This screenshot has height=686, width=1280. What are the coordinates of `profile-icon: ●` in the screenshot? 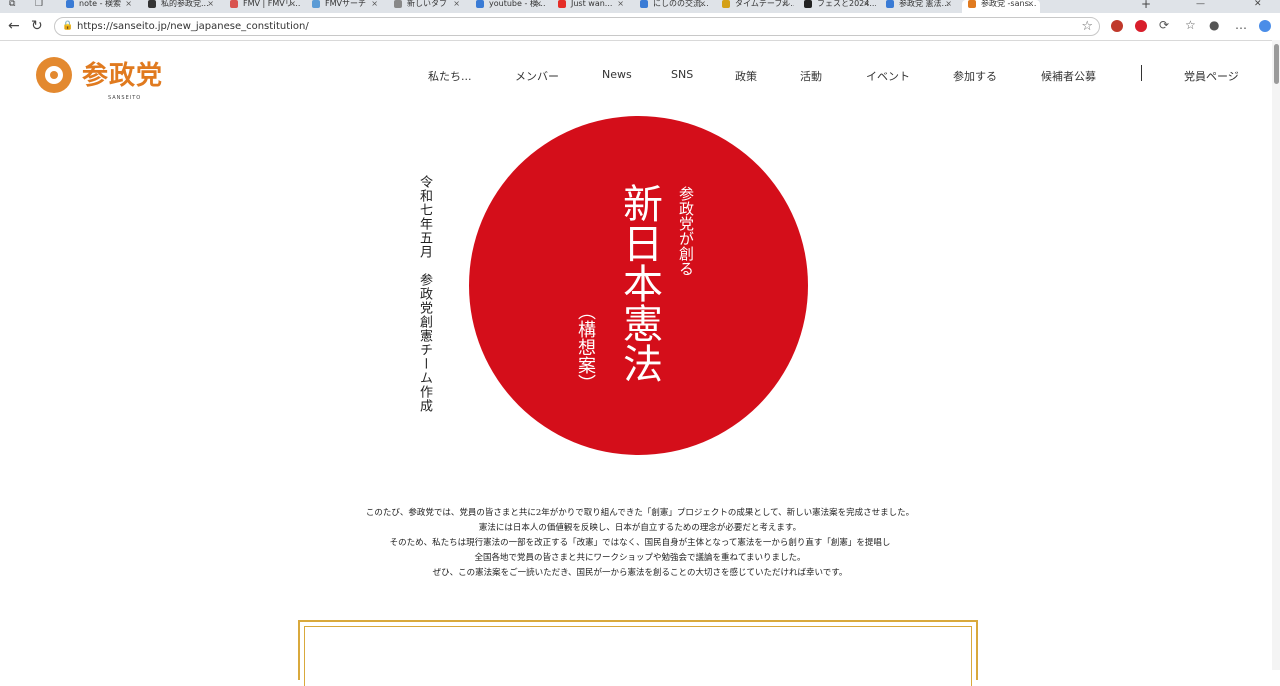 It's located at (1214, 25).